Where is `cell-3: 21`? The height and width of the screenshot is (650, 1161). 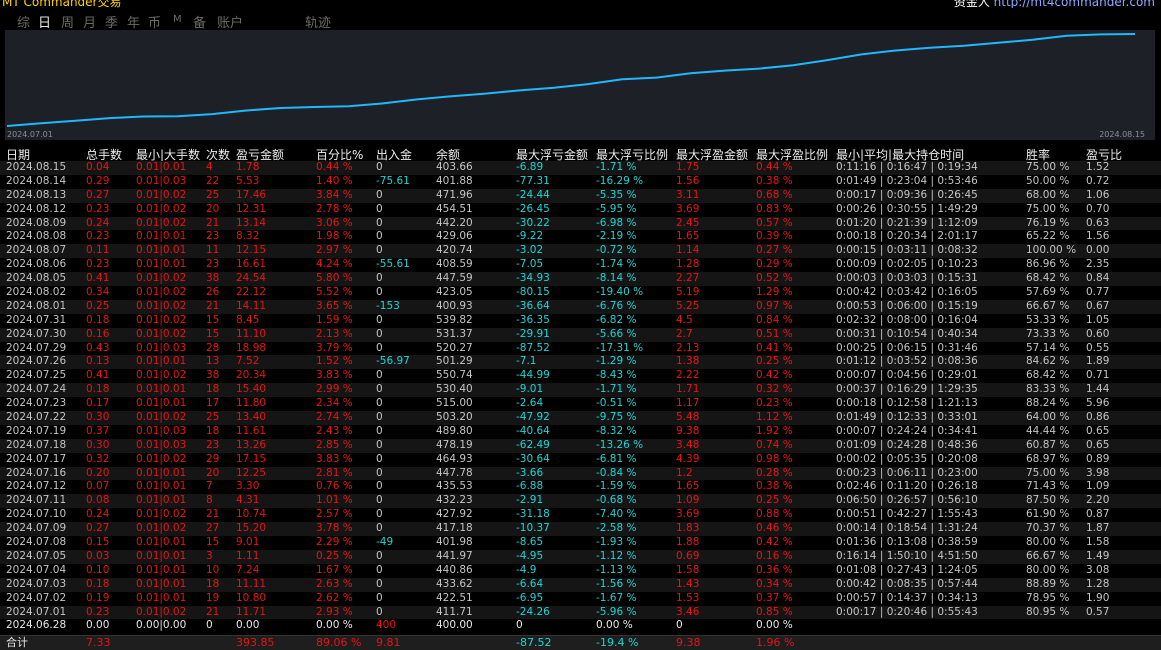 cell-3: 21 is located at coordinates (213, 222).